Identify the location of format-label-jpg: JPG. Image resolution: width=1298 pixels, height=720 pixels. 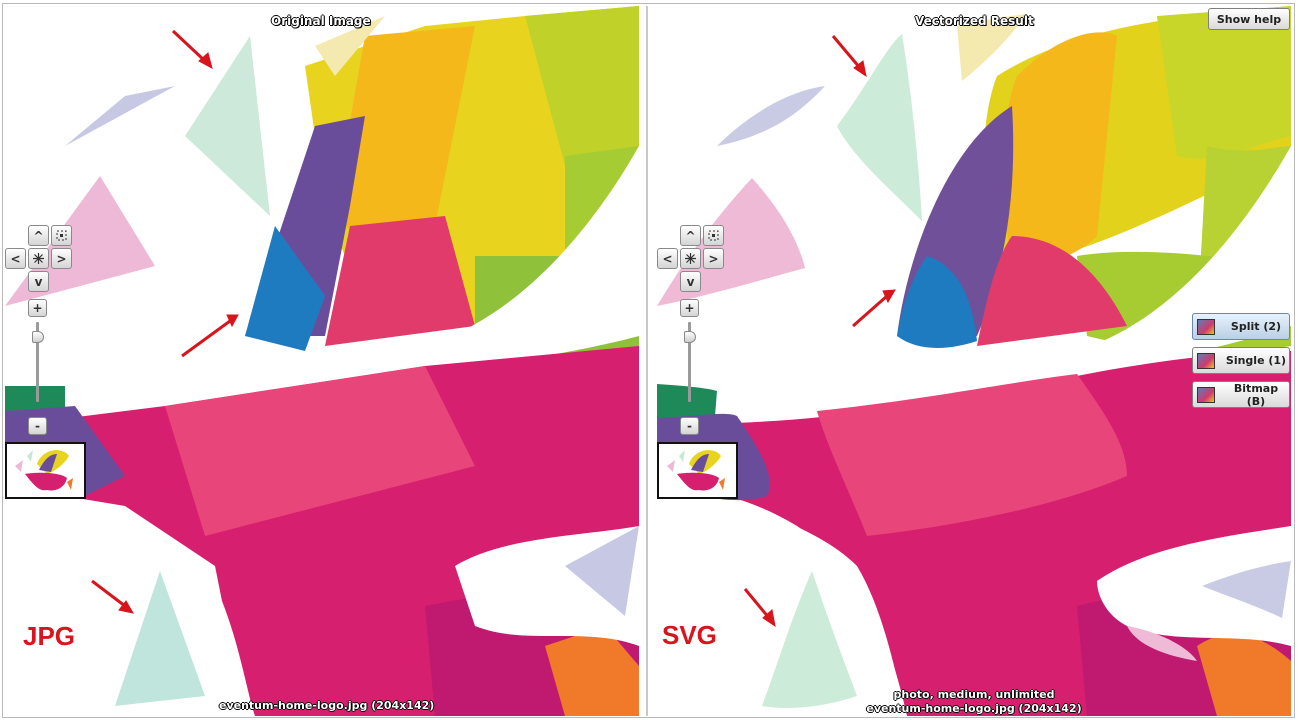
(49, 636).